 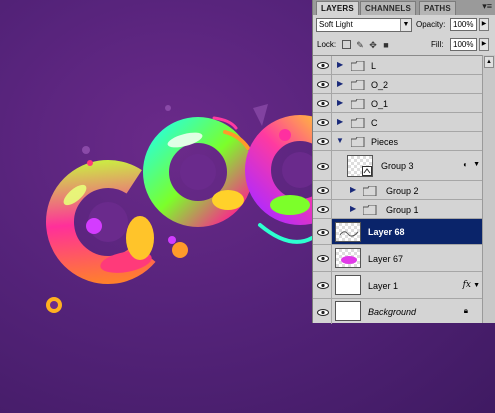 What do you see at coordinates (374, 123) in the screenshot?
I see `layer-name: C` at bounding box center [374, 123].